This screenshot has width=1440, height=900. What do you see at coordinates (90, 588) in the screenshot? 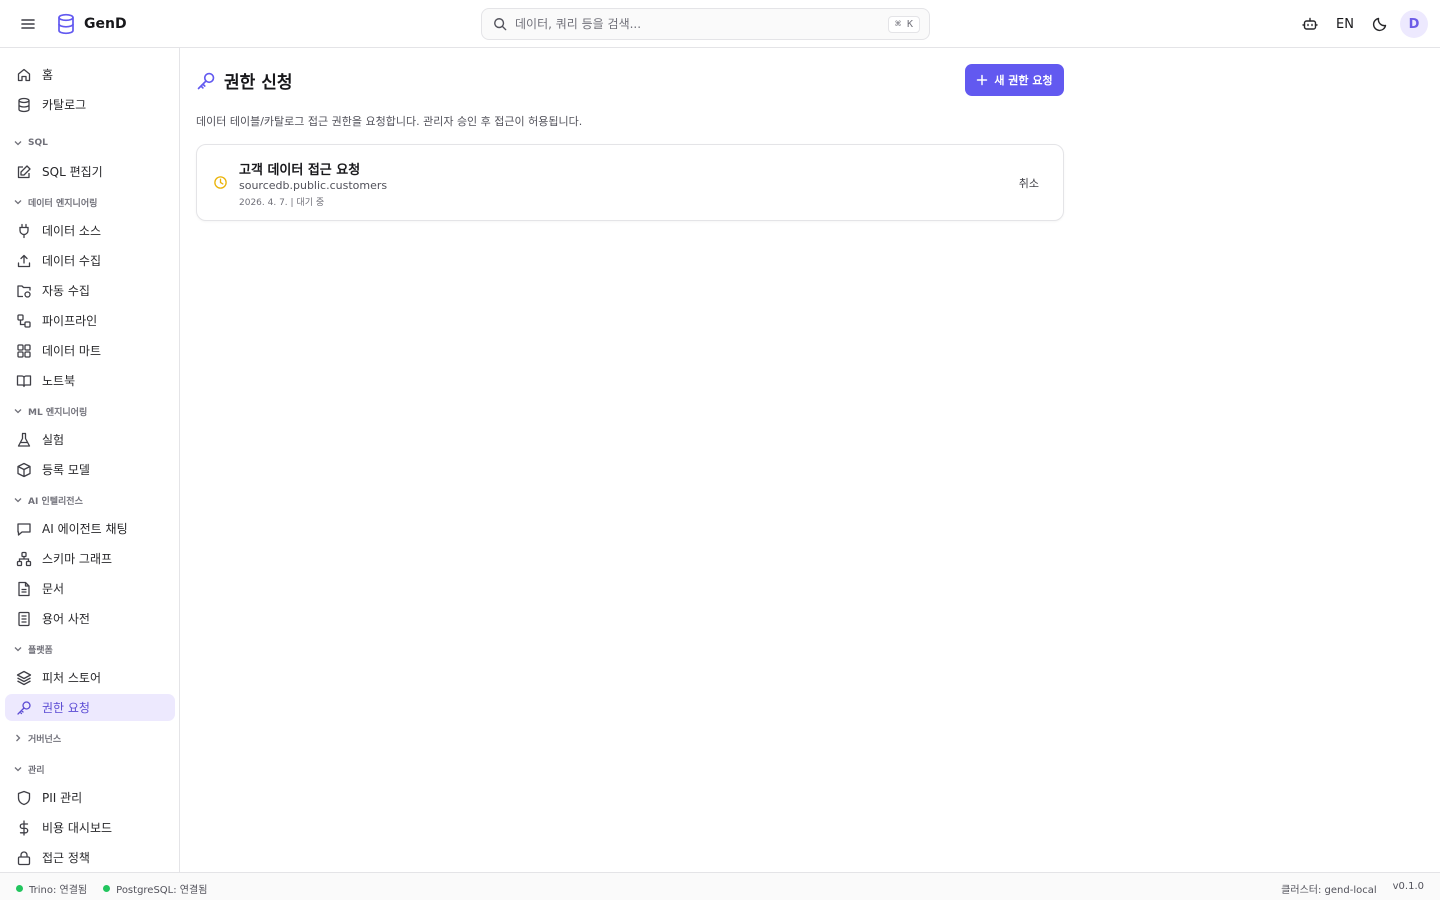
I see `sidebar-item-documents: 문서` at bounding box center [90, 588].